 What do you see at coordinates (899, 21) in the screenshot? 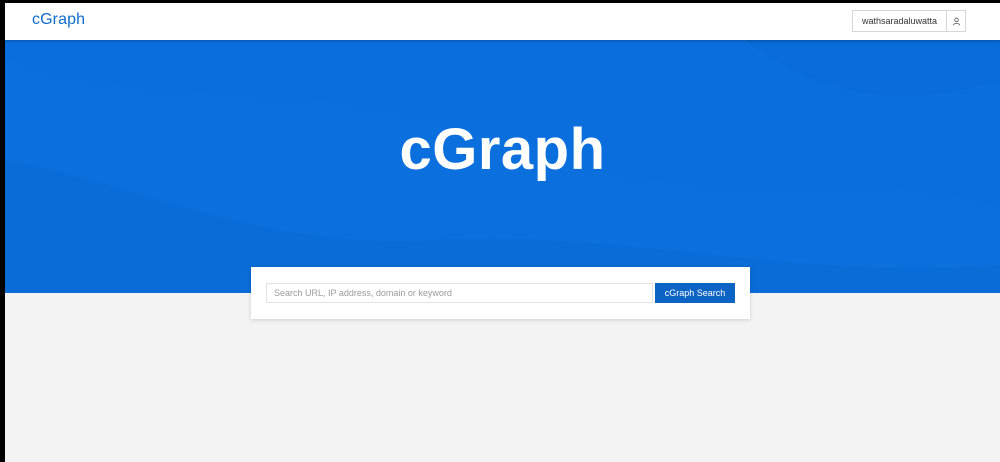
I see `username-label: wathsaradaluwatta` at bounding box center [899, 21].